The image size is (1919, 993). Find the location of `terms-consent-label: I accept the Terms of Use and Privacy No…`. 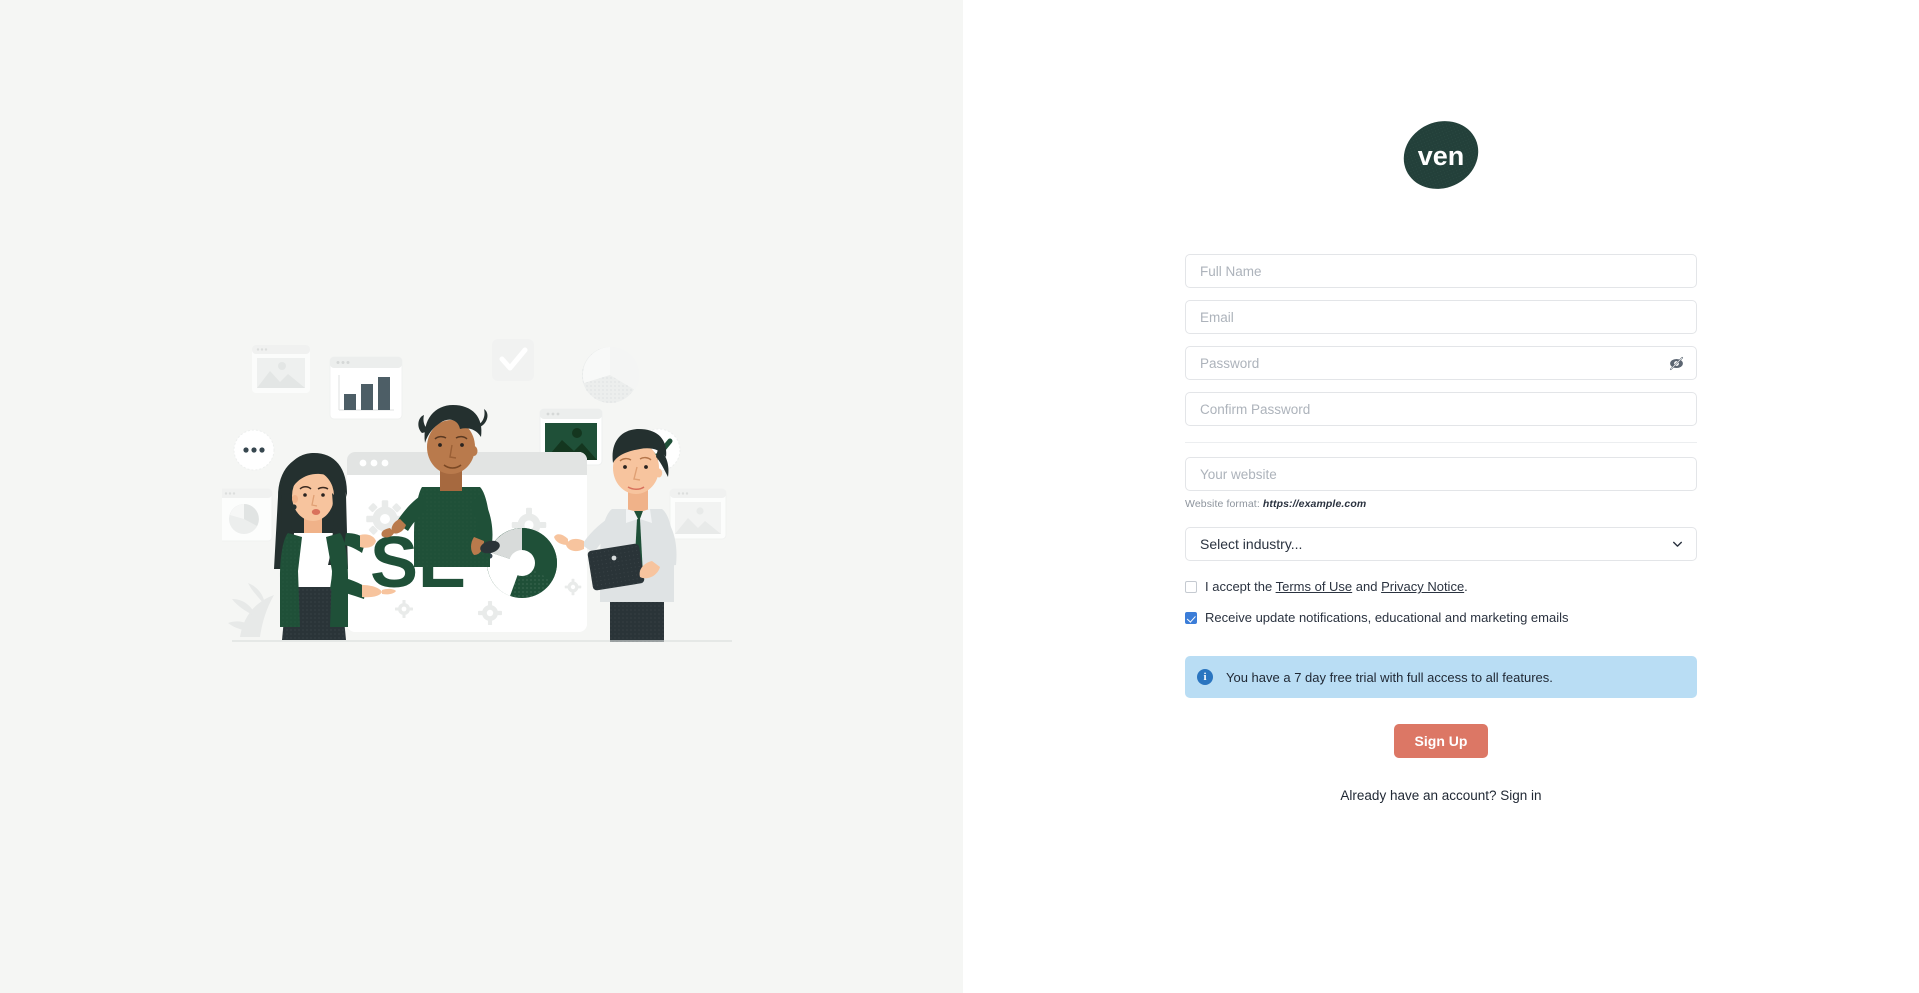

terms-consent-label: I accept the Terms of Use and Privacy No… is located at coordinates (1336, 586).